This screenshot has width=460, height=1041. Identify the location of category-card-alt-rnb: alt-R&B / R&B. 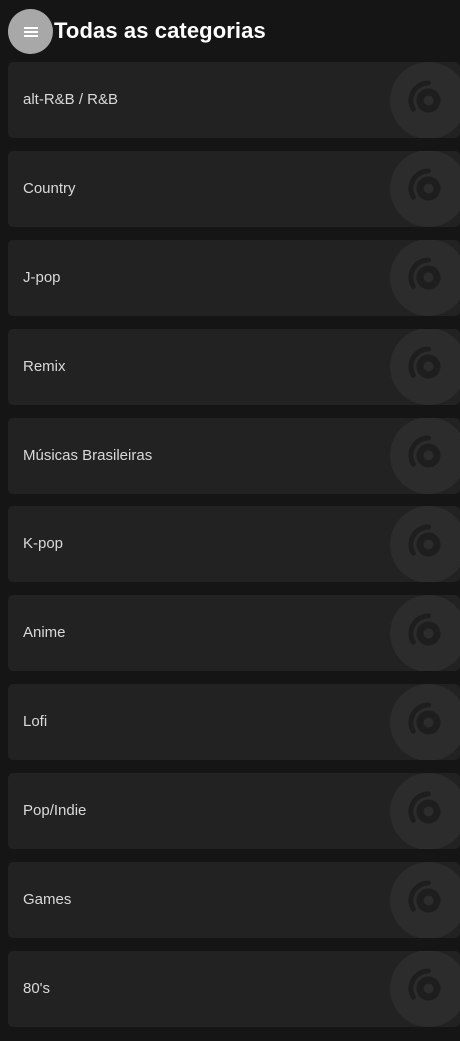
(234, 100).